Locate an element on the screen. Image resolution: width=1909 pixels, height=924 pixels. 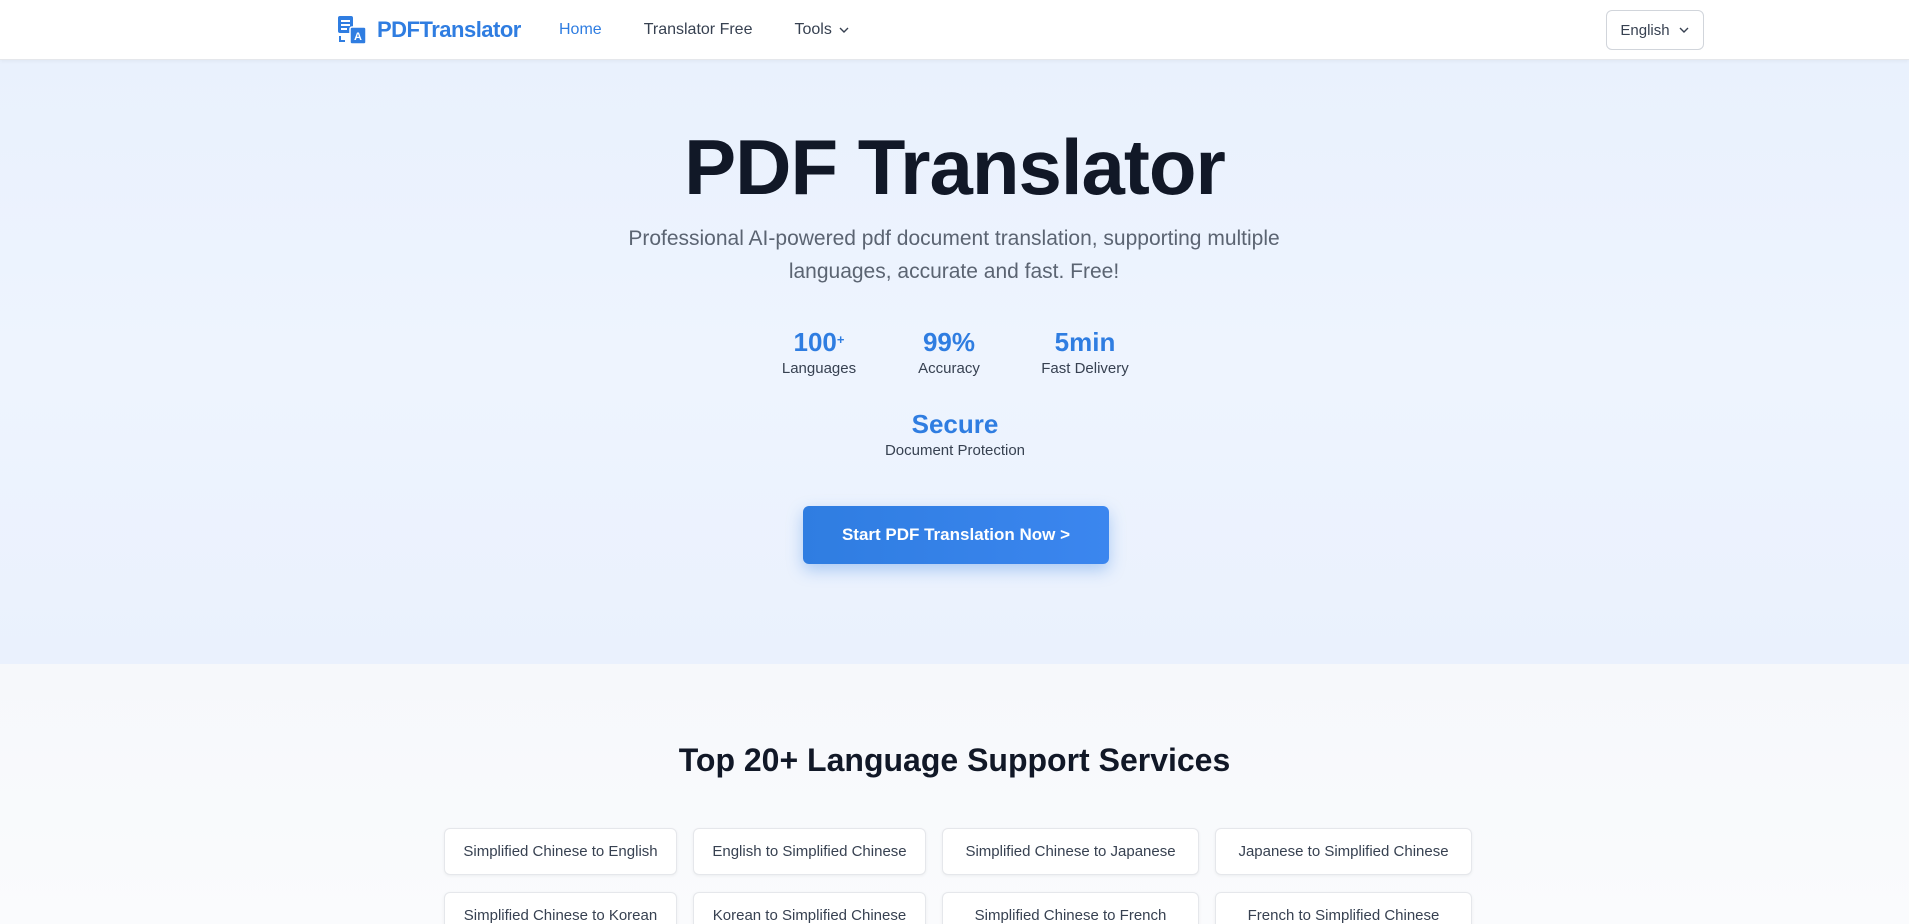
start-translation-button: Start PDF Translation Now > is located at coordinates (956, 535).